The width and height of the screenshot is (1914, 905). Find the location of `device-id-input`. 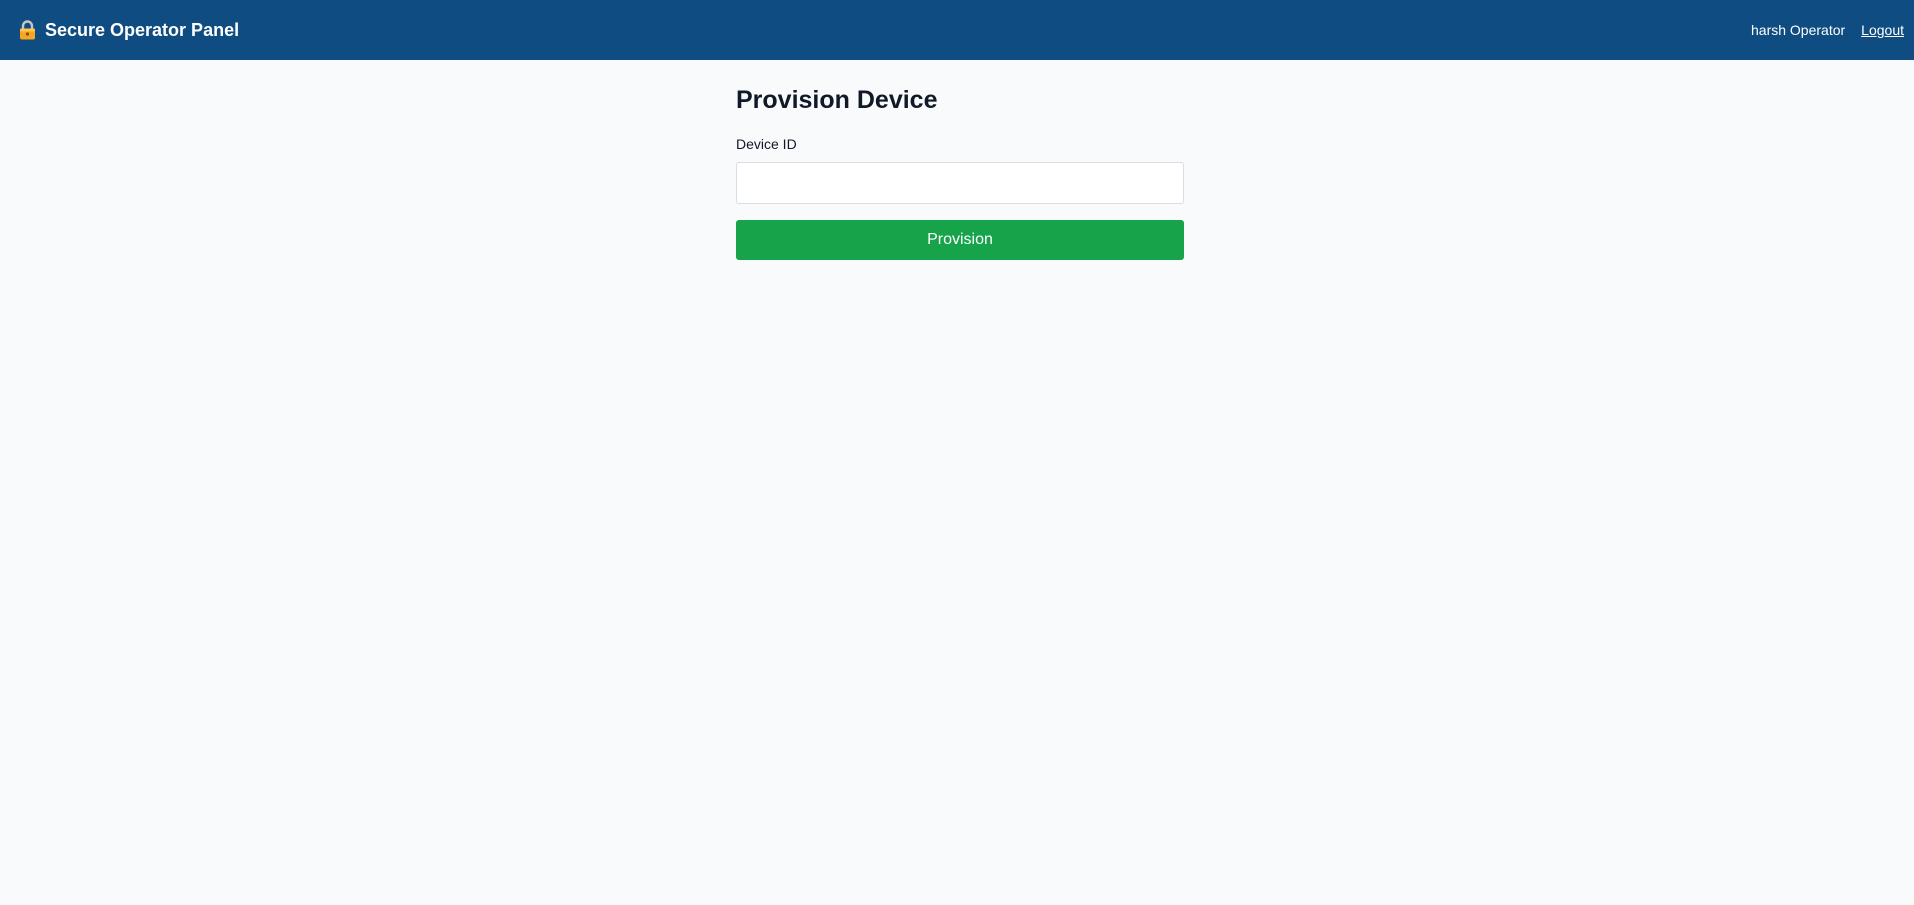

device-id-input is located at coordinates (960, 183).